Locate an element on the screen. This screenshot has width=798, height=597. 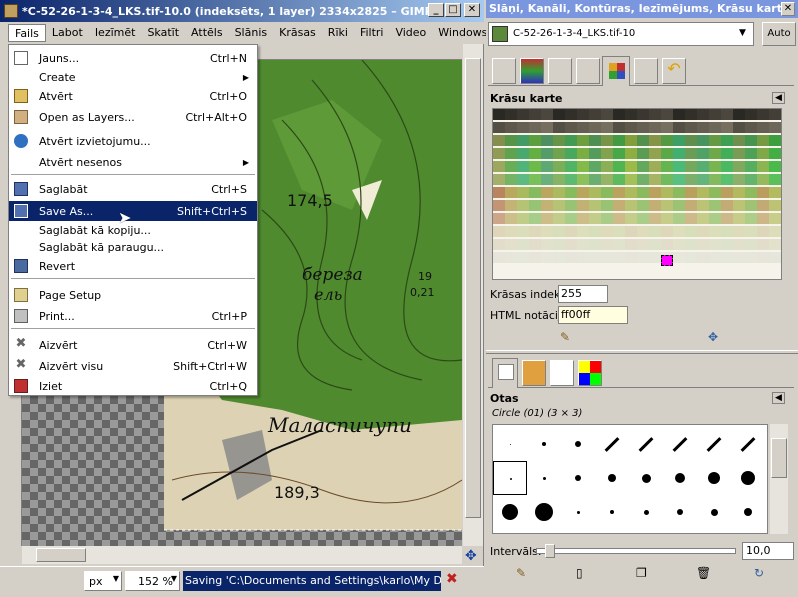
menu-filtri: Filtri is located at coordinates (372, 33).